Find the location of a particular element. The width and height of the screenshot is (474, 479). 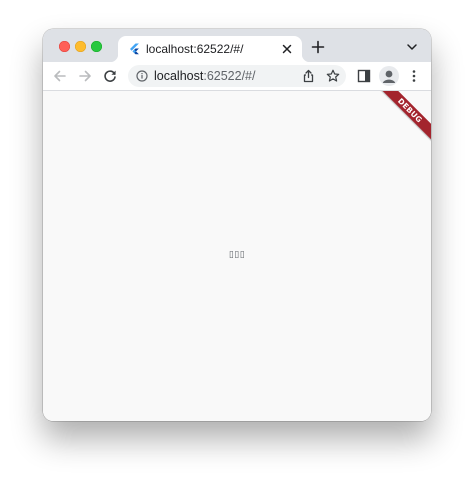

person-icon is located at coordinates (389, 76).